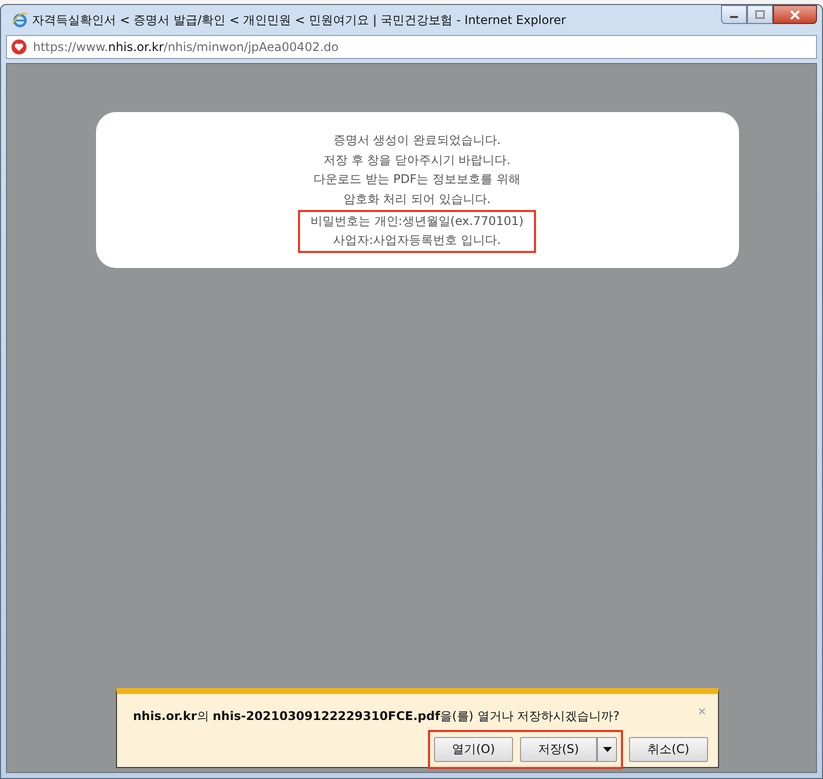 Image resolution: width=823 pixels, height=779 pixels. I want to click on close-button, so click(795, 14).